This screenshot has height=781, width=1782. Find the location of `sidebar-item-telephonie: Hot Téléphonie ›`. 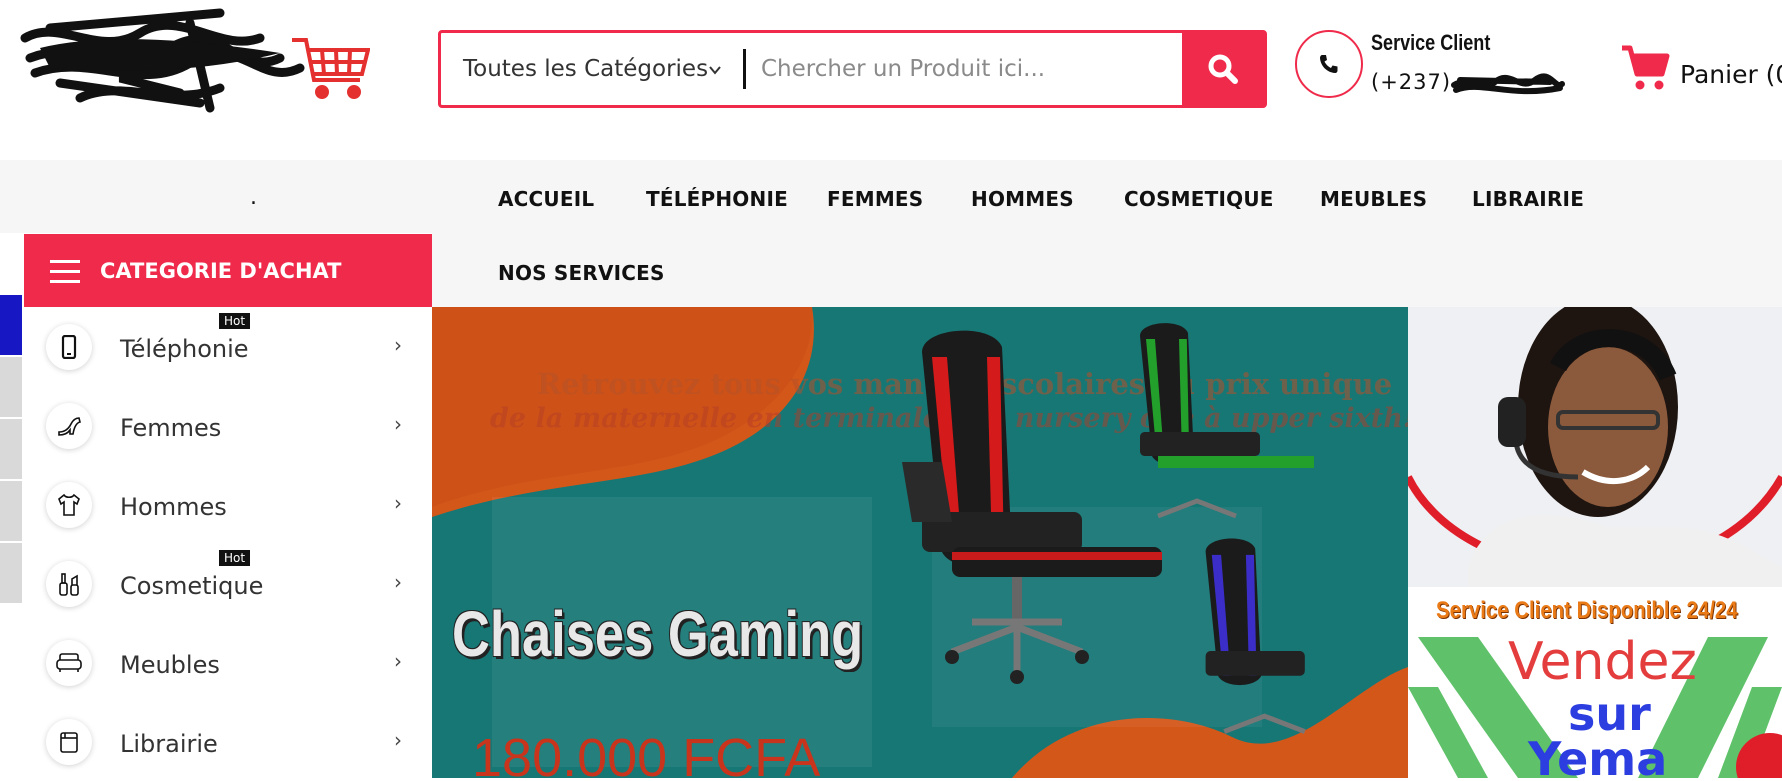

sidebar-item-telephonie: Hot Téléphonie › is located at coordinates (228, 346).